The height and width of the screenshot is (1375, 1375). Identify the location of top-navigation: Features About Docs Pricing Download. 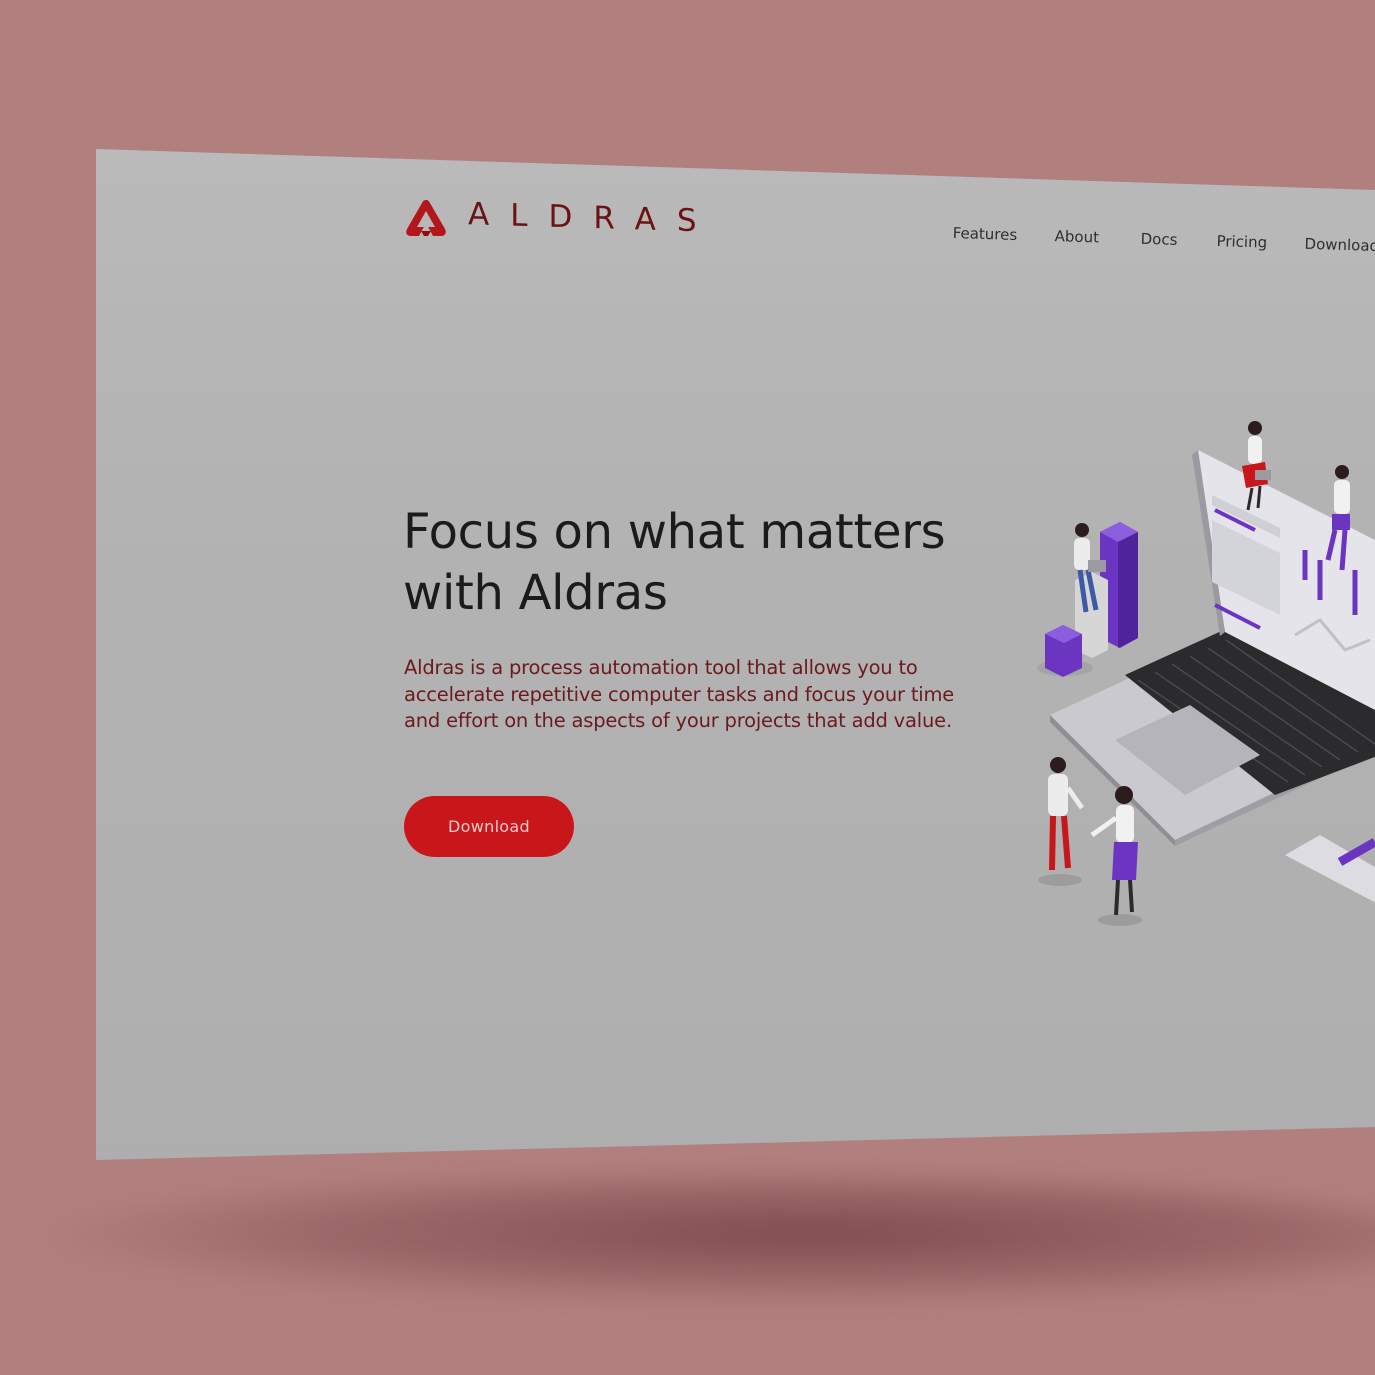
(1163, 245).